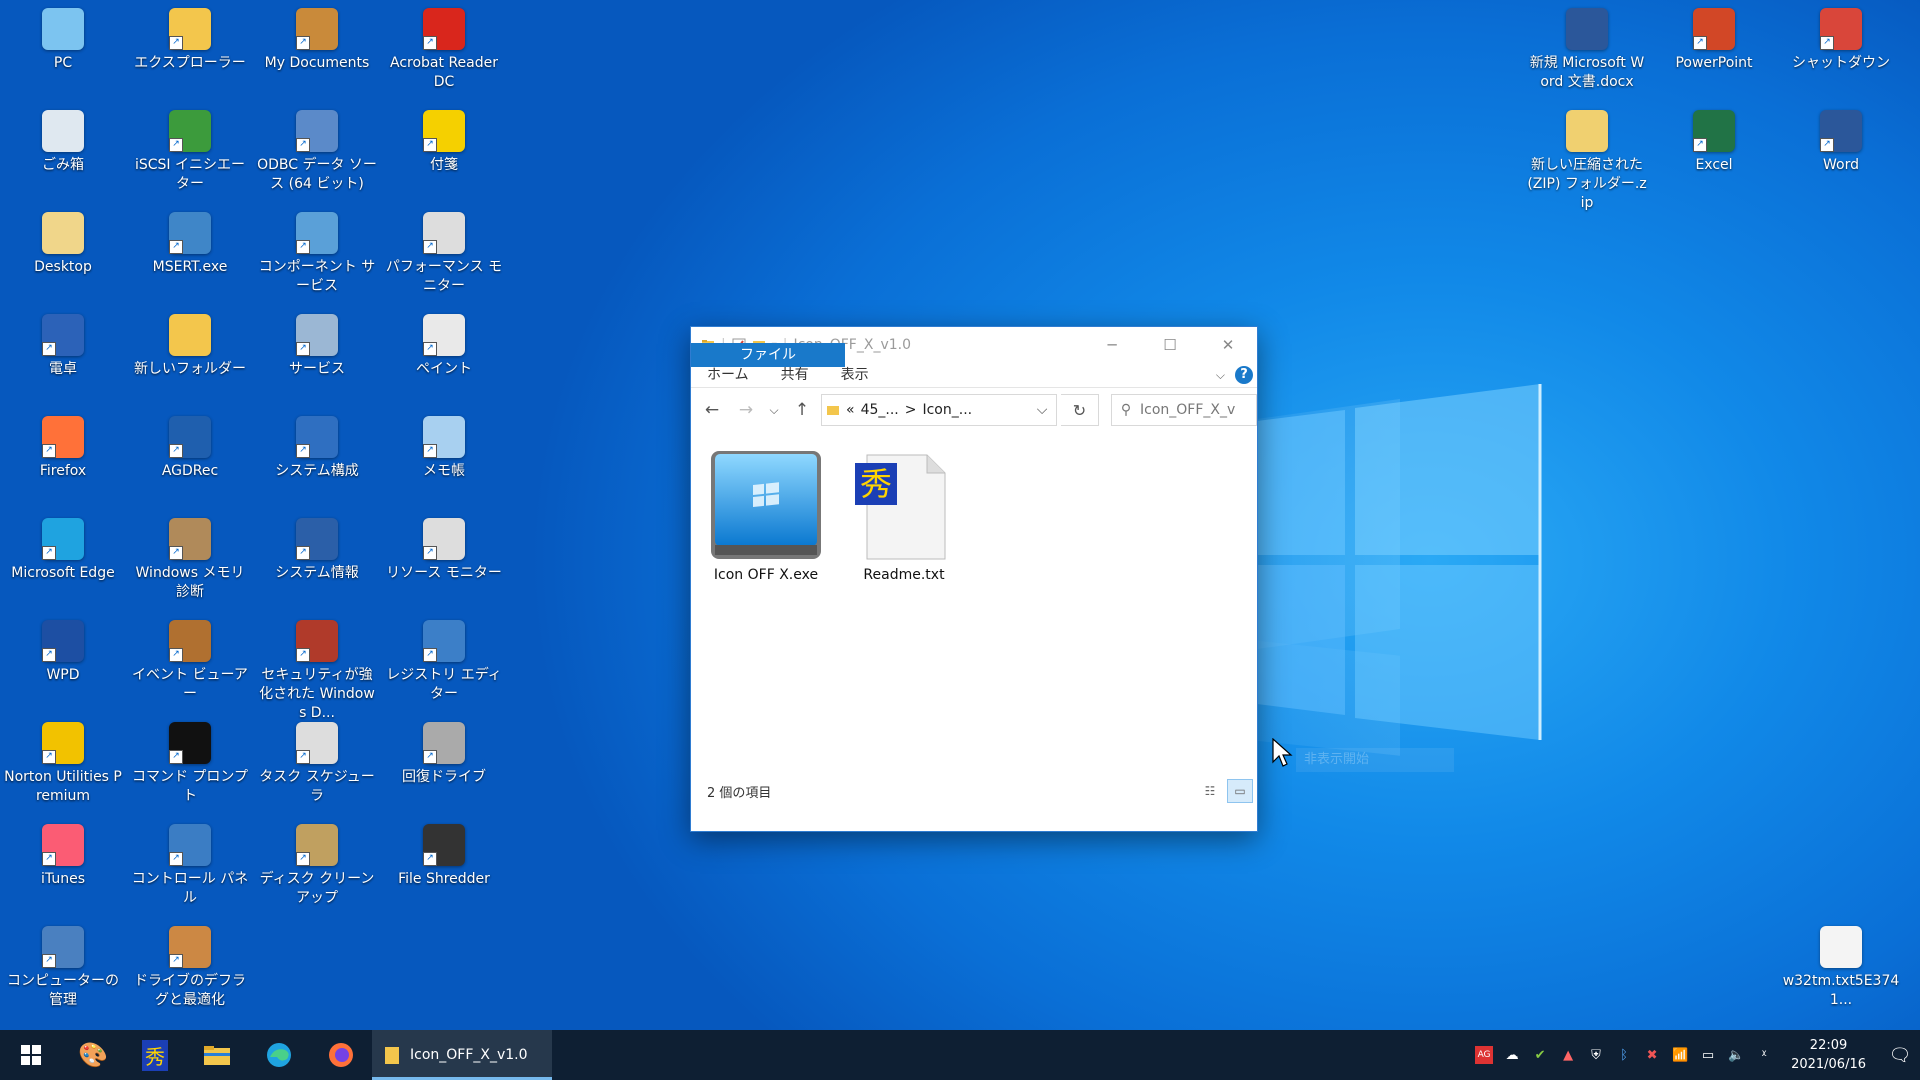 The image size is (1920, 1080). I want to click on norton-icon: ↗, so click(63, 743).